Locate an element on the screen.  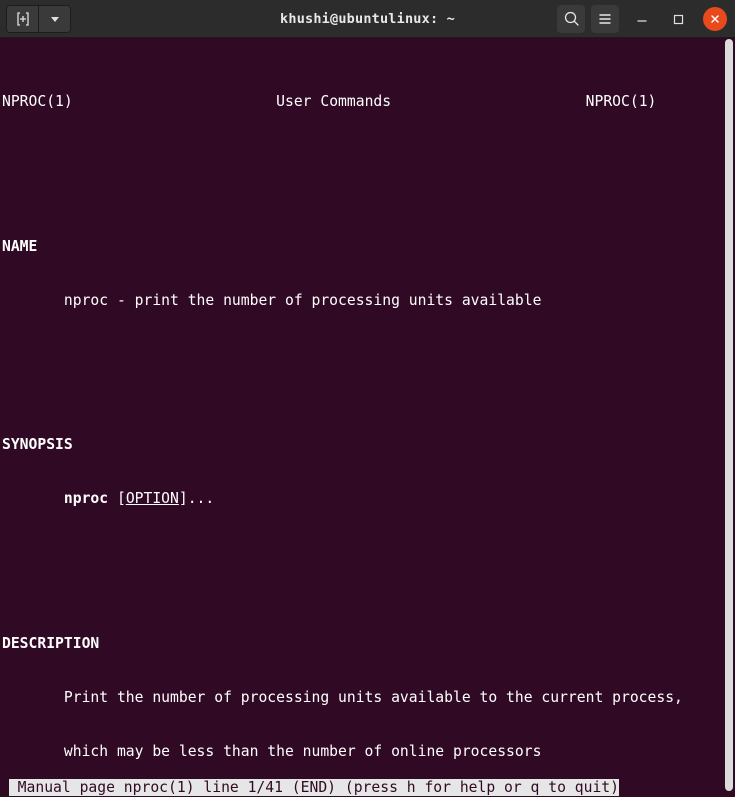
titlebar-right-controls is located at coordinates (643, 18).